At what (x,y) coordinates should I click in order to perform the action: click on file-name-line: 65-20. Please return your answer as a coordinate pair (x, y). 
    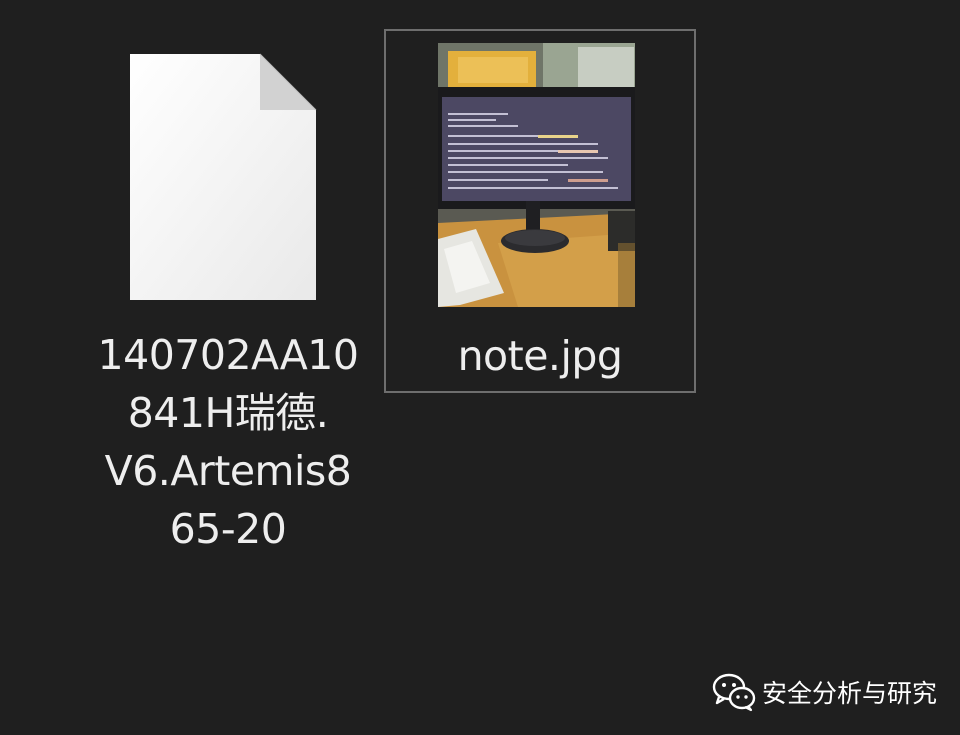
    Looking at the image, I should click on (228, 529).